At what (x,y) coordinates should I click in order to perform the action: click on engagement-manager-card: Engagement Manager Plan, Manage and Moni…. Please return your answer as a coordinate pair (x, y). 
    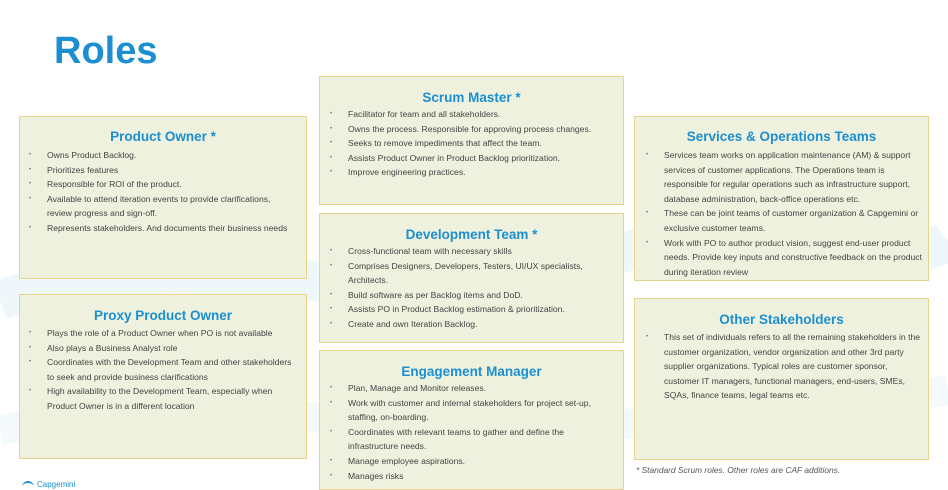
    Looking at the image, I should click on (471, 420).